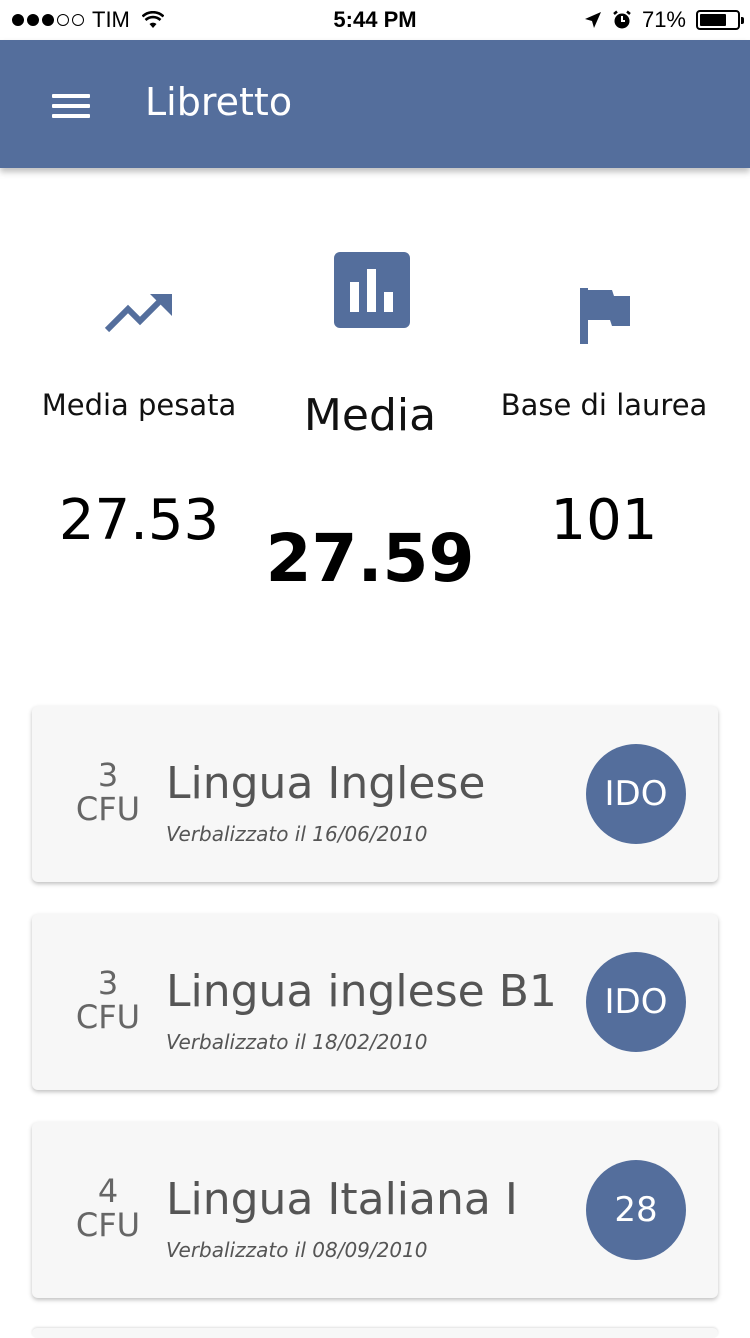 Image resolution: width=750 pixels, height=1338 pixels. What do you see at coordinates (370, 415) in the screenshot?
I see `stat-average-label: Media` at bounding box center [370, 415].